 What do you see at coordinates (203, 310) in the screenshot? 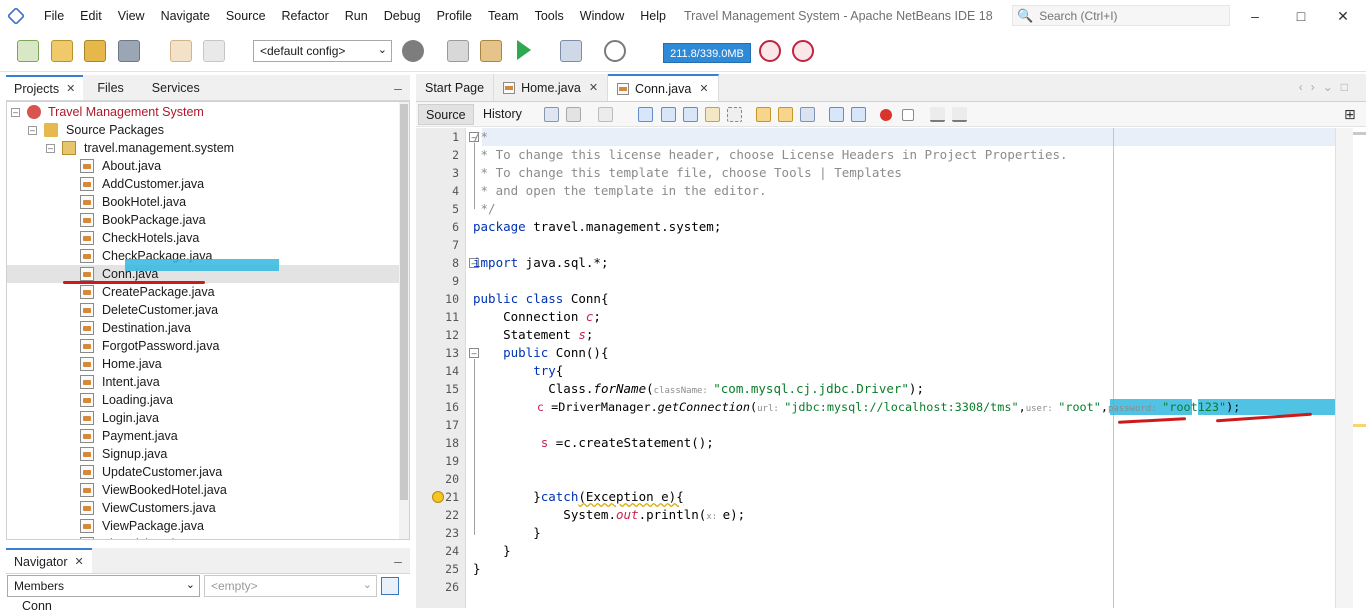
I see `tree-file-item: DeleteCustomer.java` at bounding box center [203, 310].